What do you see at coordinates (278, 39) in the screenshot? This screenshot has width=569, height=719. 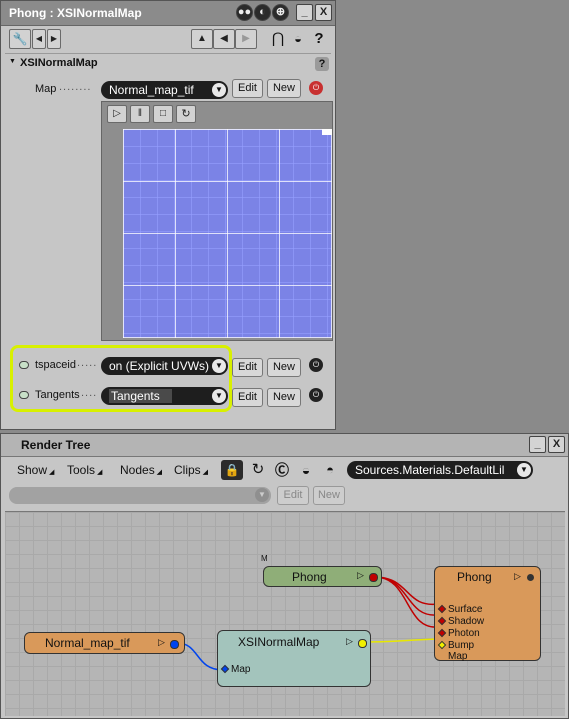 I see `magnet-icon: ⋂` at bounding box center [278, 39].